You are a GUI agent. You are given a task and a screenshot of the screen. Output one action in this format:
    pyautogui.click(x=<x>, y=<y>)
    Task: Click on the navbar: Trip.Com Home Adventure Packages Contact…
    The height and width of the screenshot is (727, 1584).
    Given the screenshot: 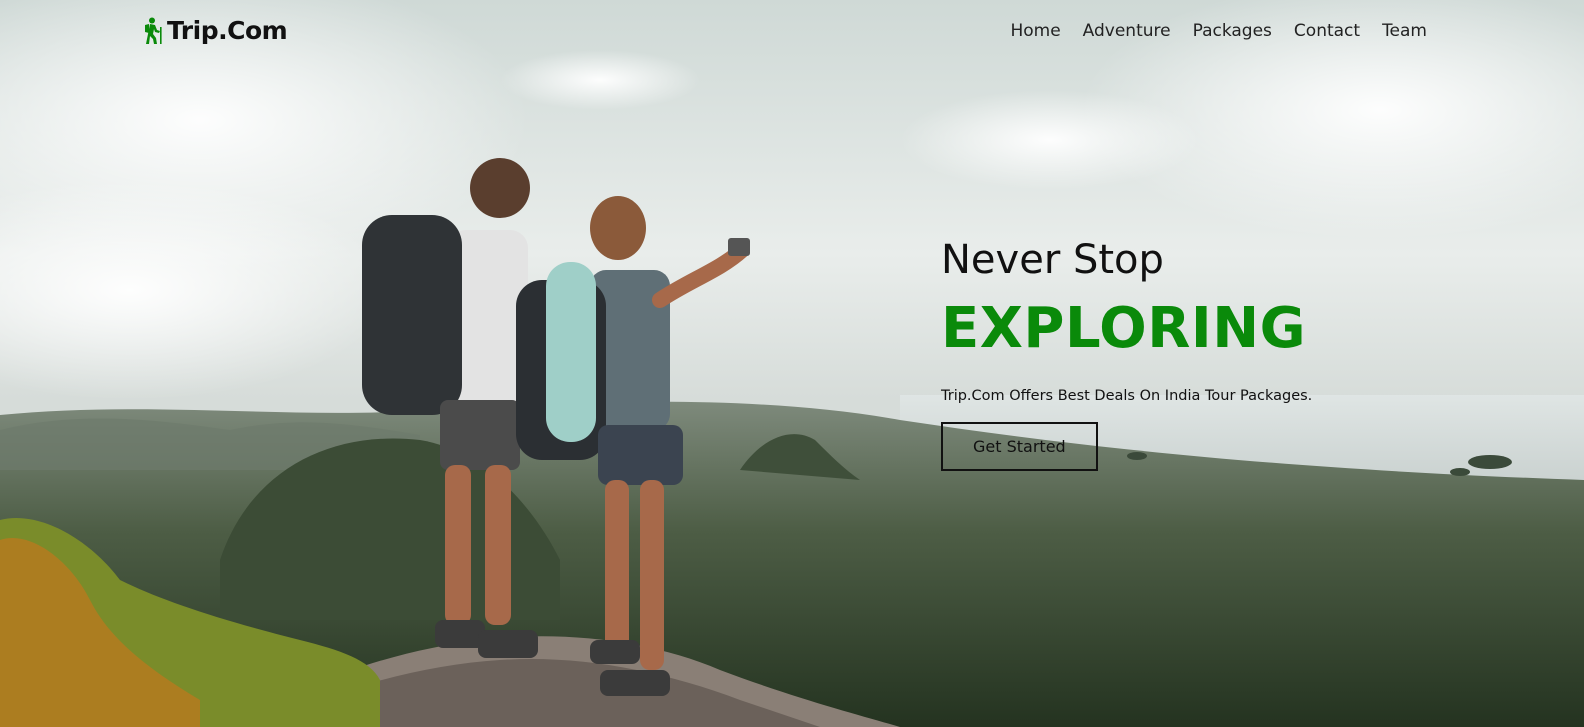 What is the action you would take?
    pyautogui.click(x=792, y=34)
    